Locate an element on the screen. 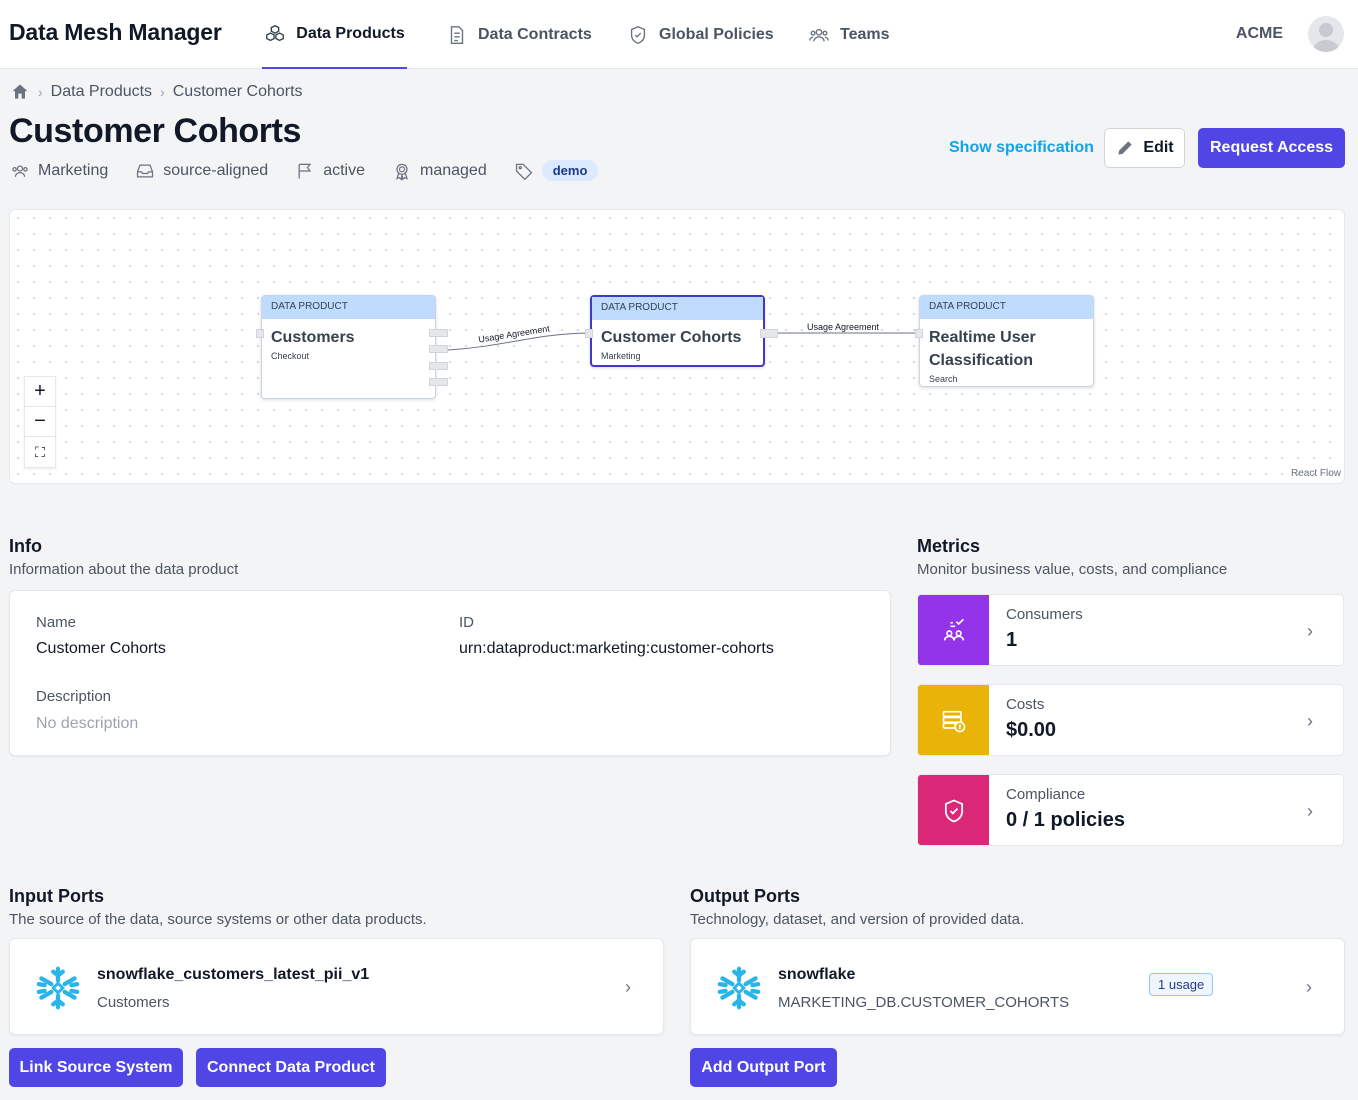  flow-node: DATA PRODUCT Customers Checkout is located at coordinates (348, 347).